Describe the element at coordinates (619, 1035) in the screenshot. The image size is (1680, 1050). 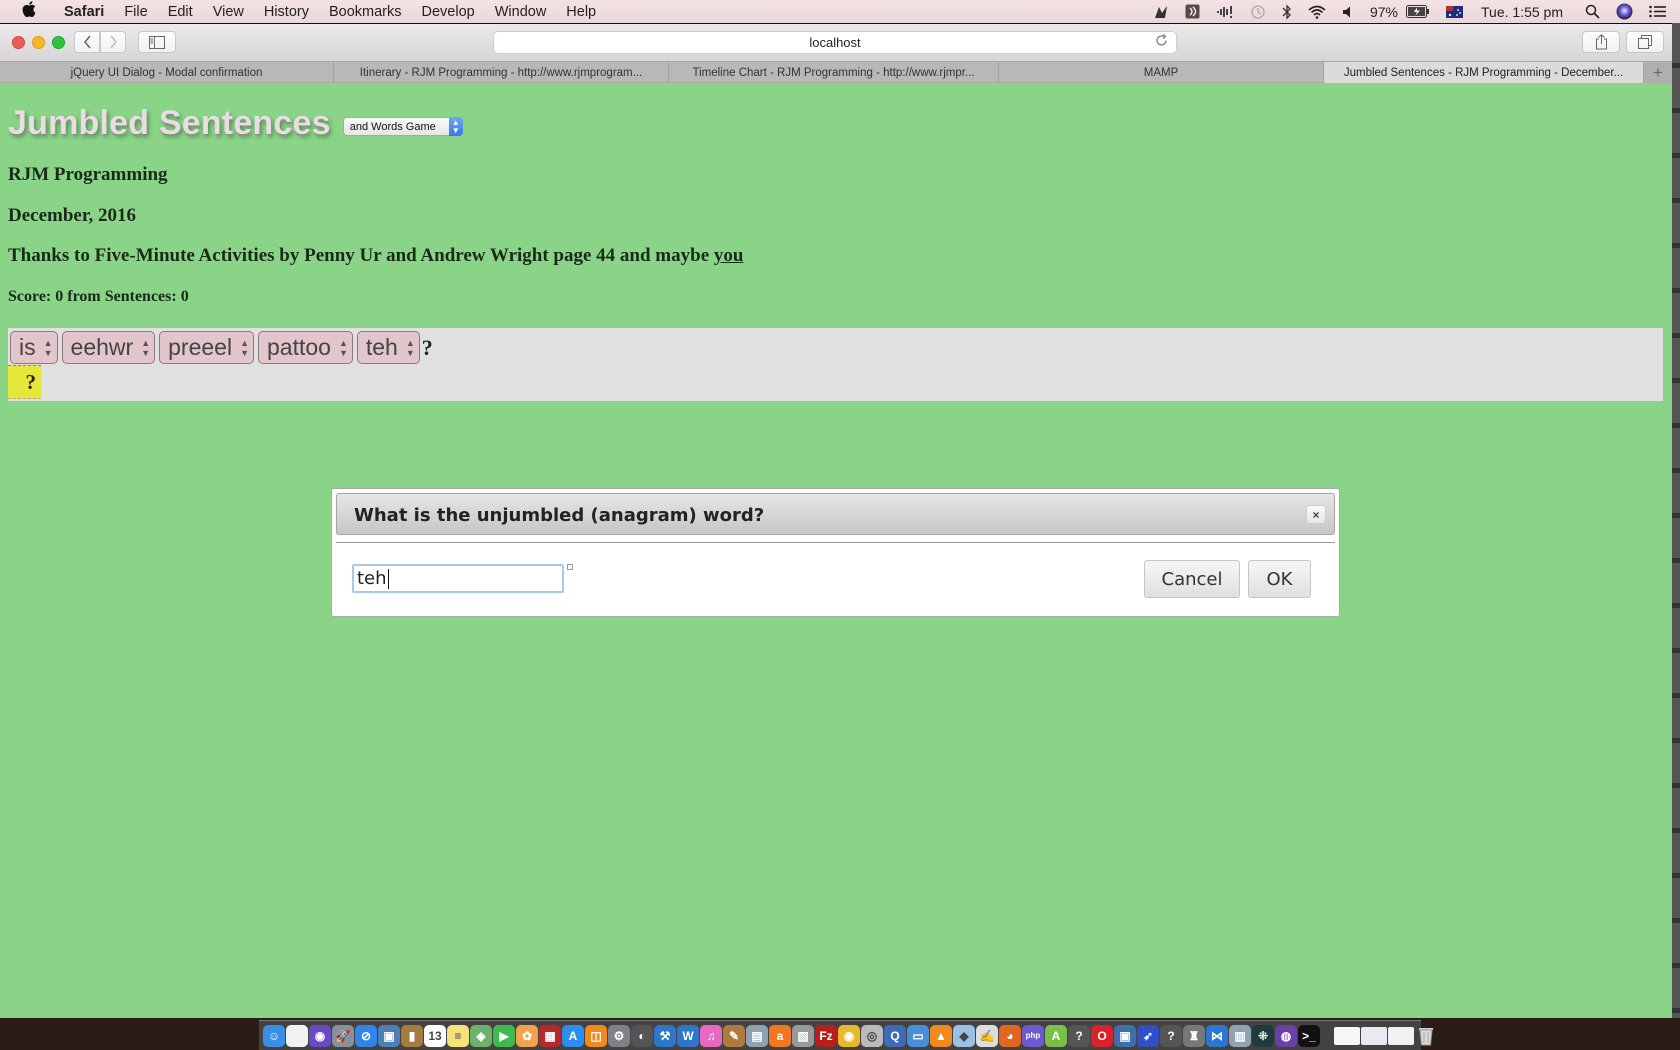
I see `dock-system-preferences-icon: ⚙` at that location.